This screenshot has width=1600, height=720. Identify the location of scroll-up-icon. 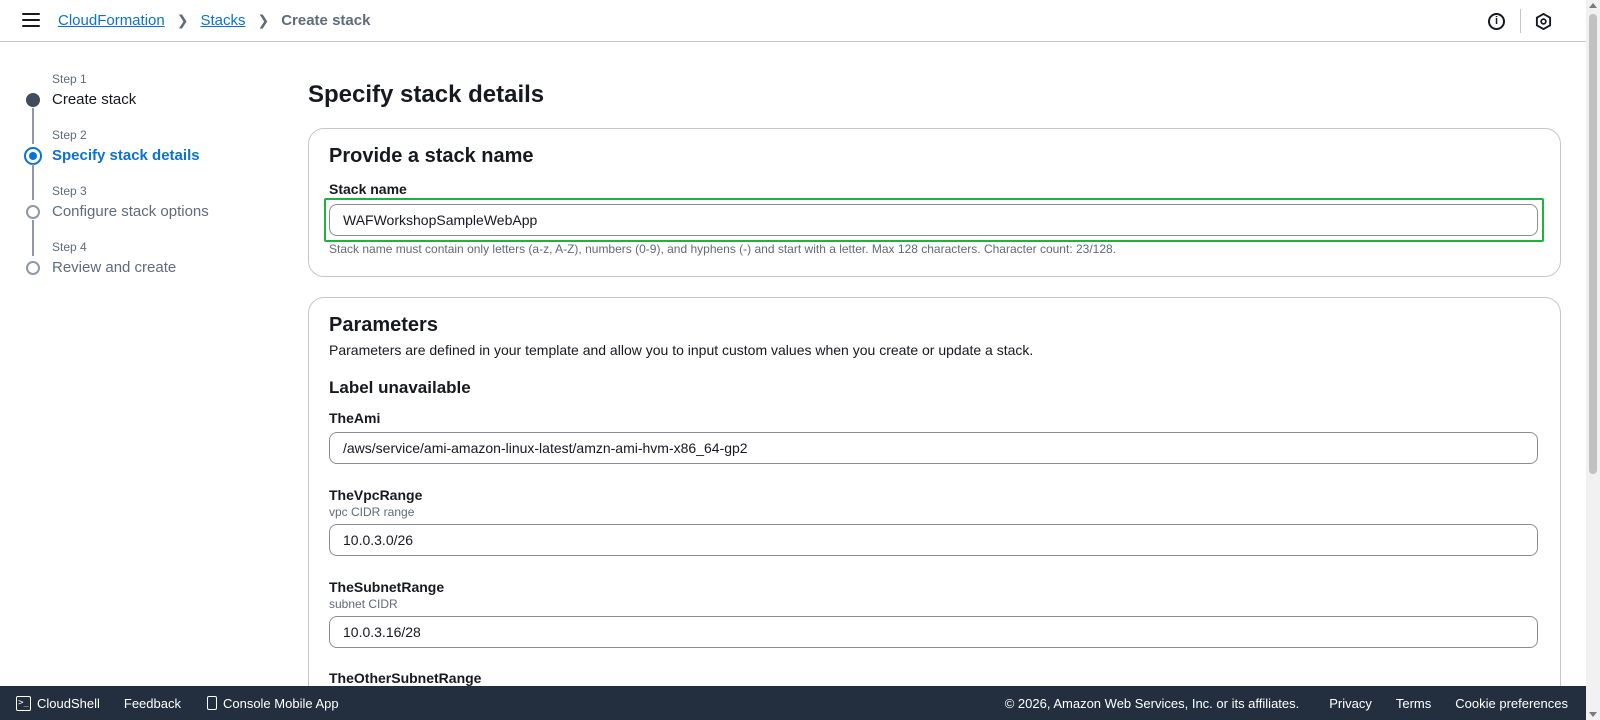
(1593, 5).